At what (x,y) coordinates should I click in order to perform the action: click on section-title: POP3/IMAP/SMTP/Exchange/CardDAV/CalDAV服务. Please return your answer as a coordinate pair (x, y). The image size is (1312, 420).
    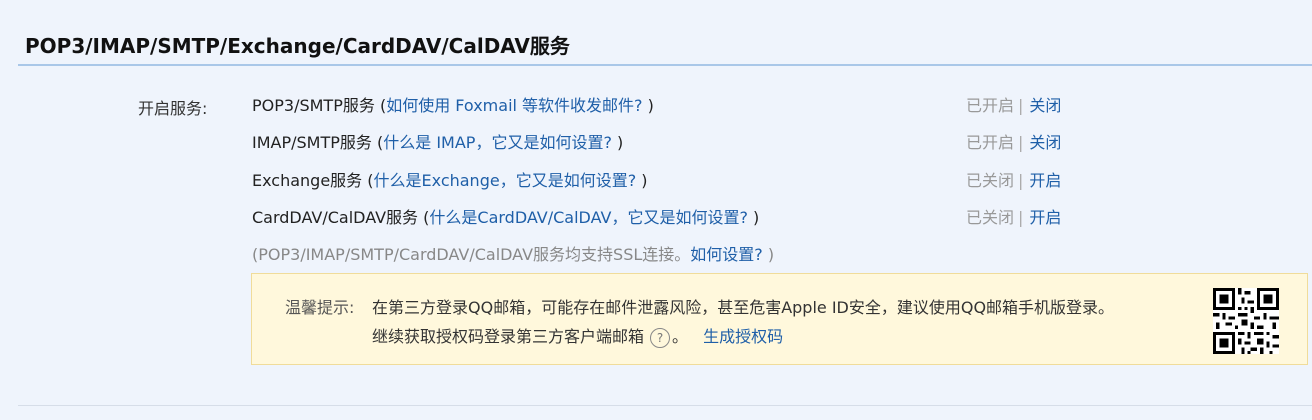
    Looking at the image, I should click on (297, 46).